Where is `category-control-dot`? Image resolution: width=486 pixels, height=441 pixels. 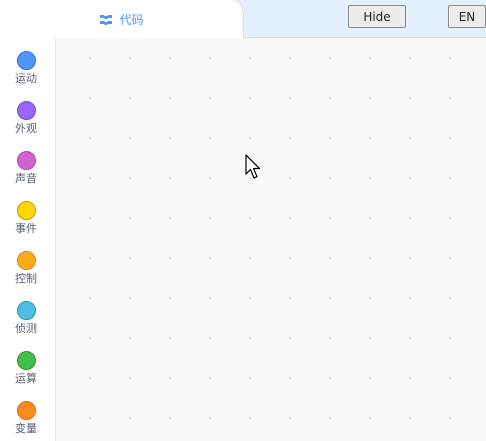 category-control-dot is located at coordinates (26, 260).